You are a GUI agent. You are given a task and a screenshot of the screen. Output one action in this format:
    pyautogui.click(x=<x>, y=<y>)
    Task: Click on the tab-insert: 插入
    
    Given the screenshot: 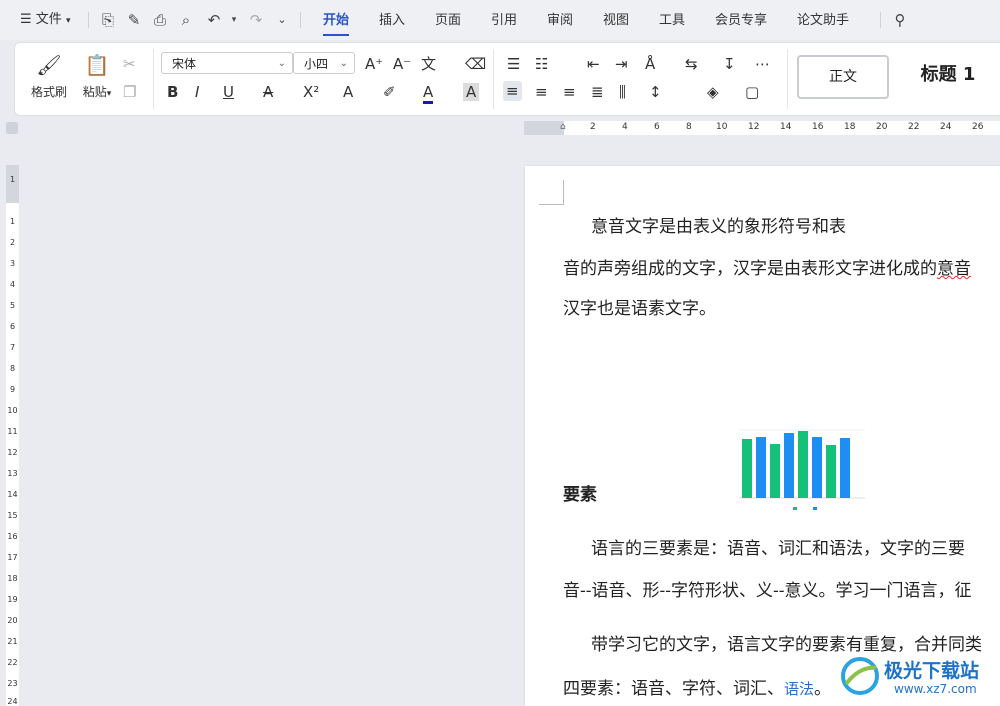 What is the action you would take?
    pyautogui.click(x=392, y=21)
    